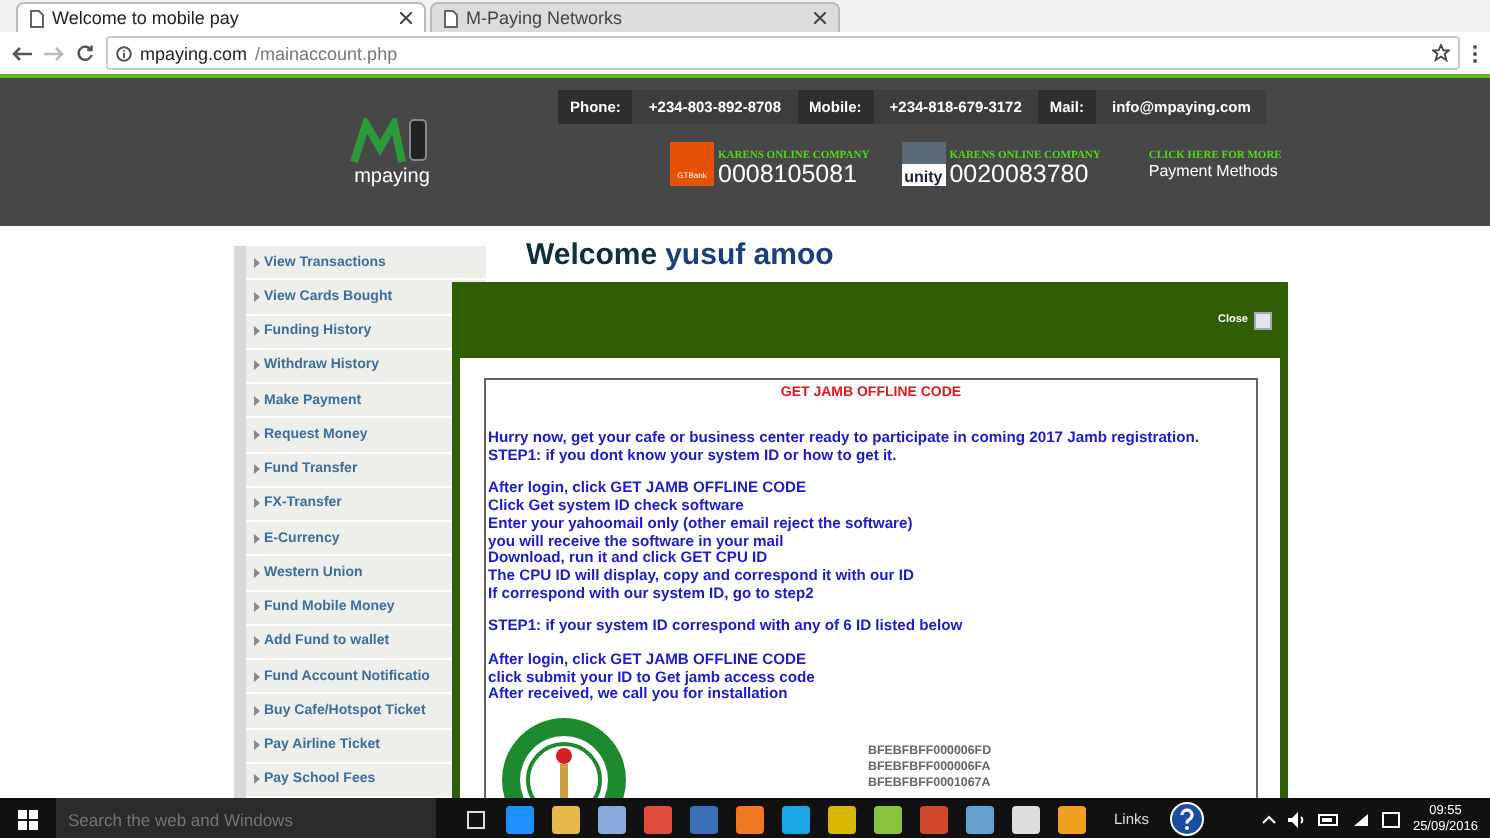 This screenshot has width=1490, height=838. What do you see at coordinates (1475, 53) in the screenshot?
I see `menu-icon` at bounding box center [1475, 53].